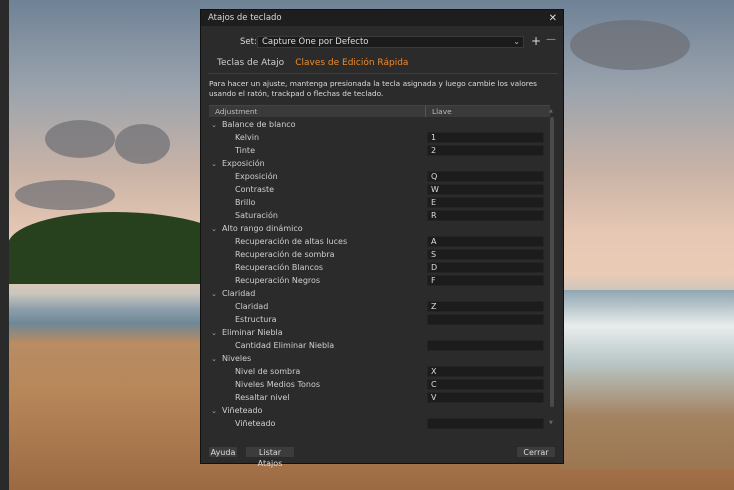 Image resolution: width=734 pixels, height=490 pixels. What do you see at coordinates (485, 254) in the screenshot?
I see `key-field: S` at bounding box center [485, 254].